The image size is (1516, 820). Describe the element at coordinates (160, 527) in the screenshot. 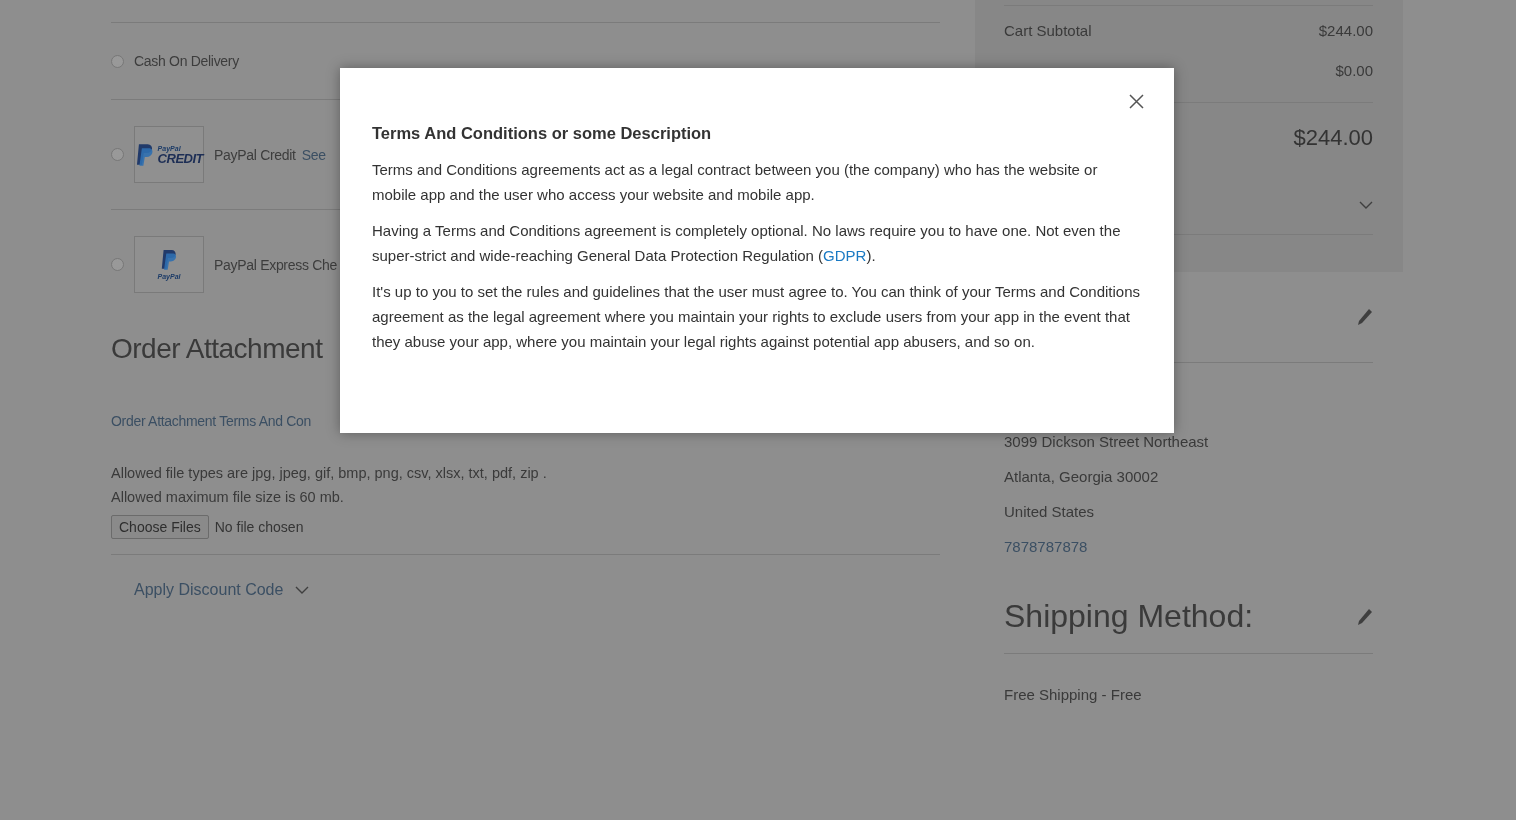

I see `choose-files-button: Choose Files` at that location.